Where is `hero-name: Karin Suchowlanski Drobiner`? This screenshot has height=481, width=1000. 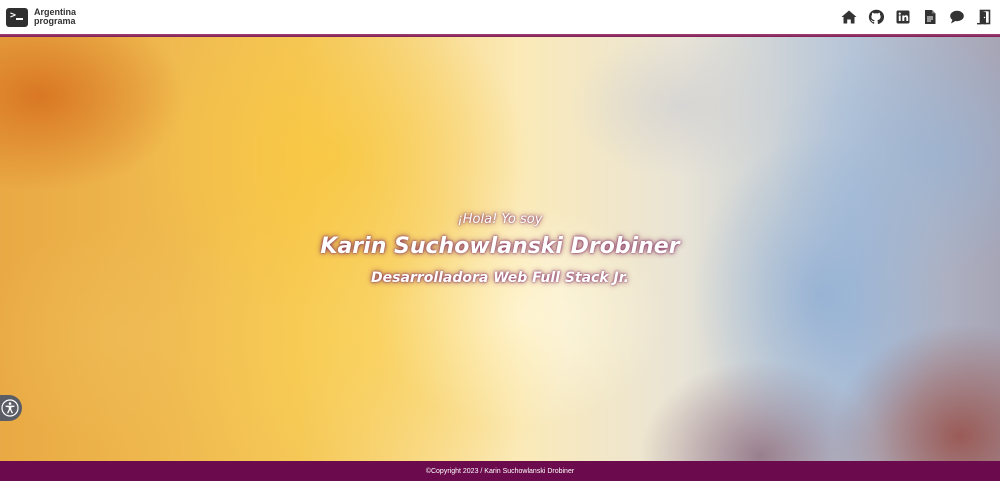
hero-name: Karin Suchowlanski Drobiner is located at coordinates (500, 246).